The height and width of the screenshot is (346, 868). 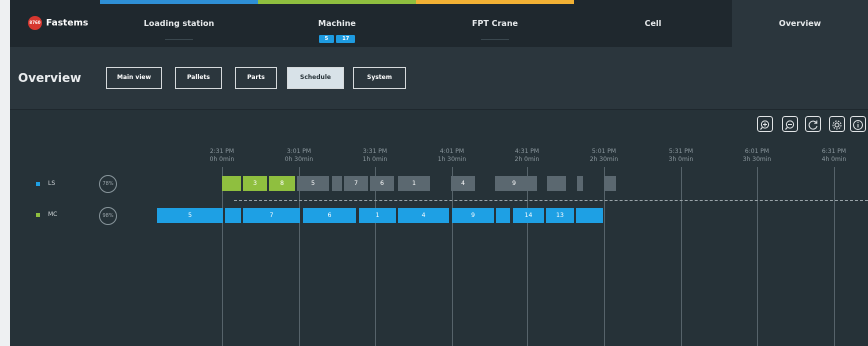 I want to click on count-badge: 17, so click(x=346, y=39).